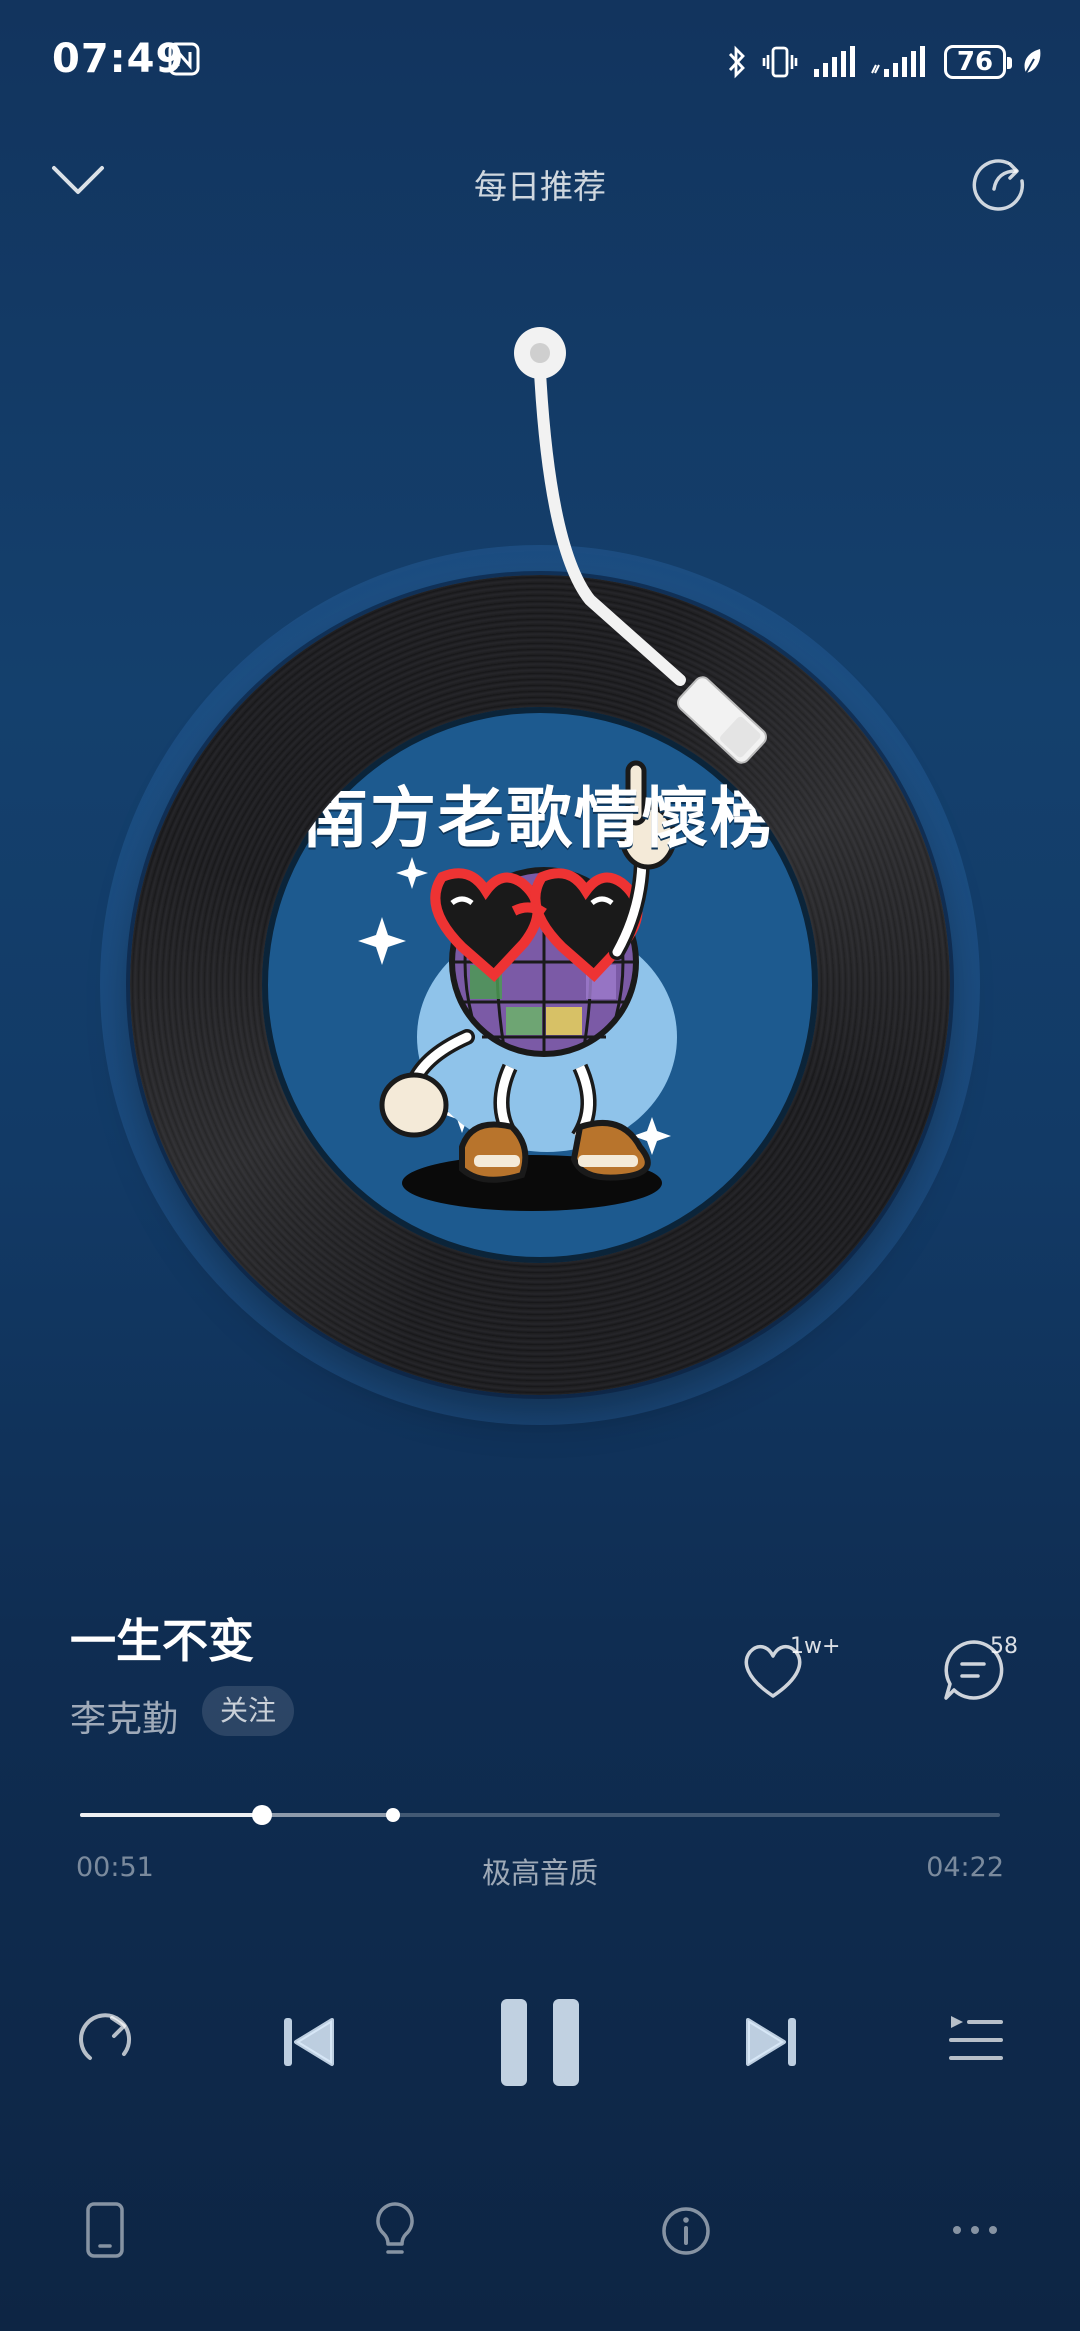 The height and width of the screenshot is (2331, 1080). I want to click on status-icons: 76, so click(885, 62).